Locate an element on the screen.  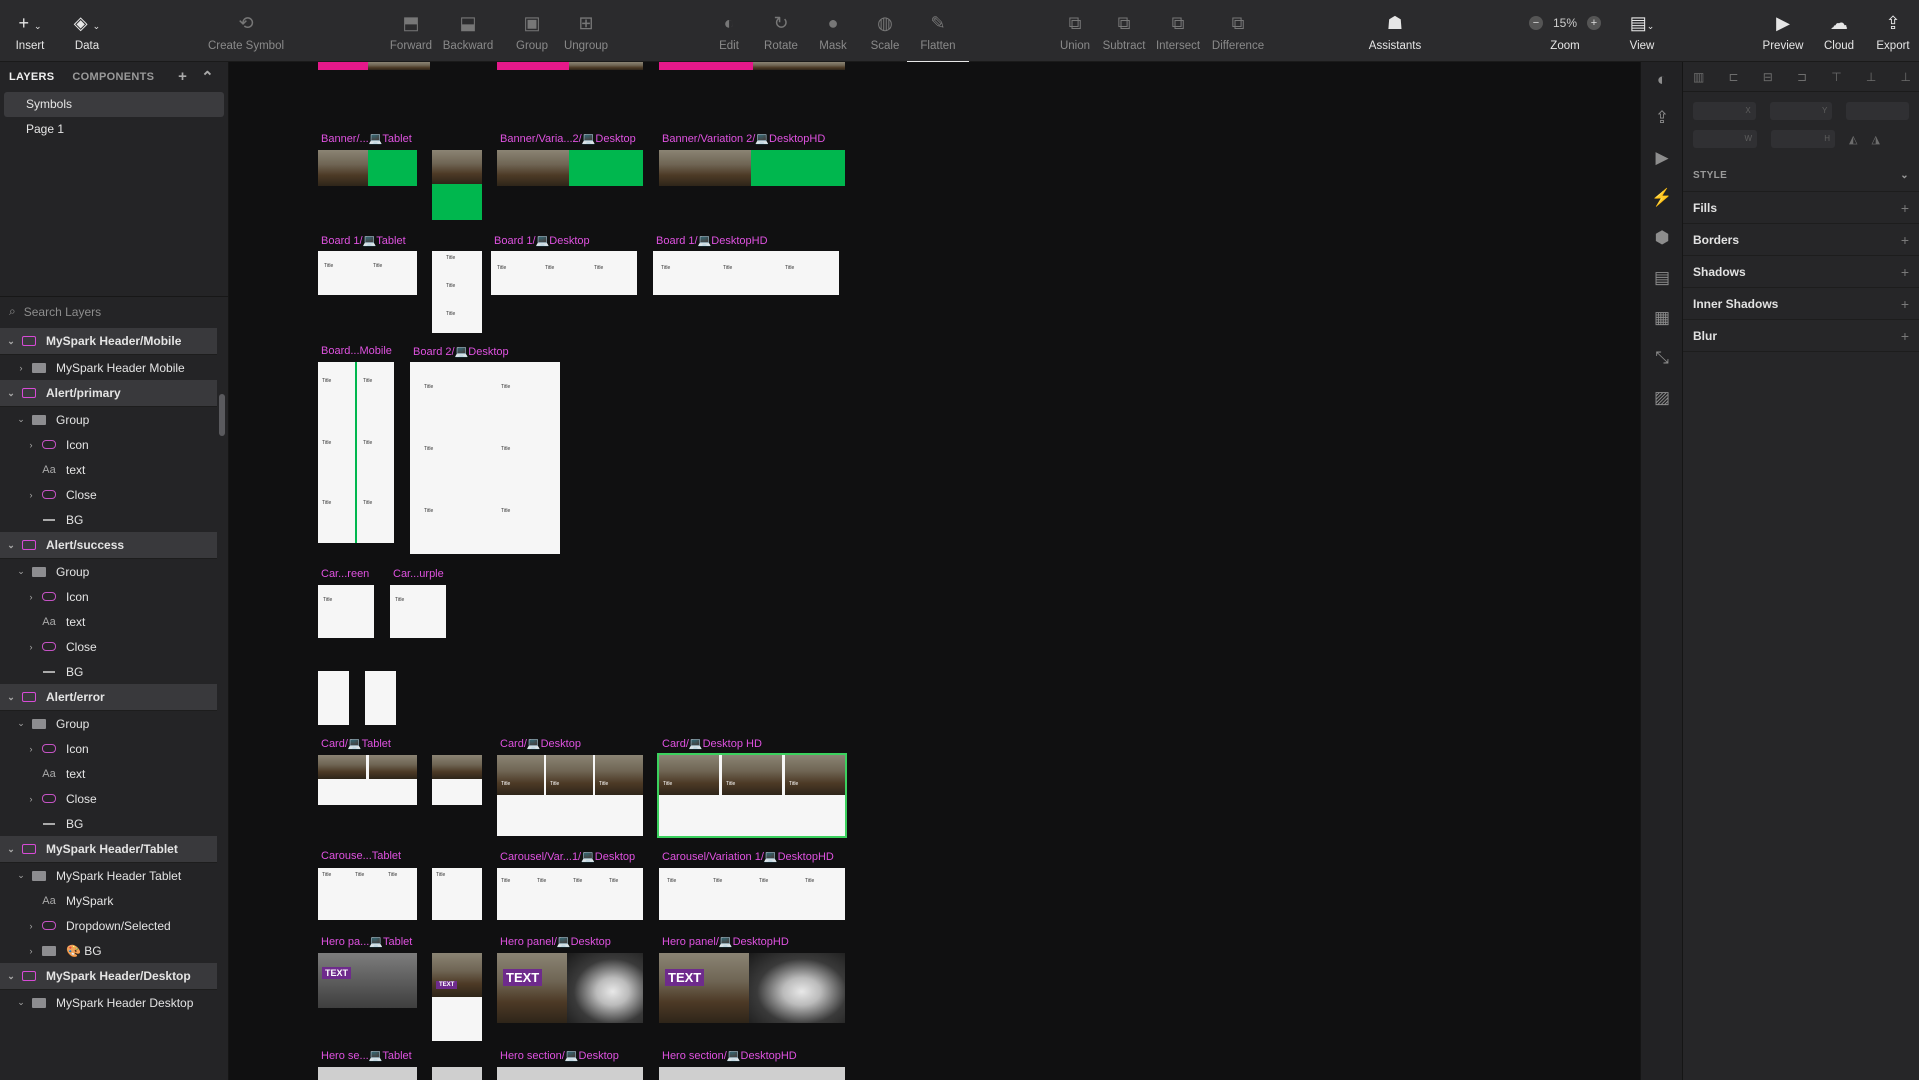
zoom-in-button: + is located at coordinates (1594, 23).